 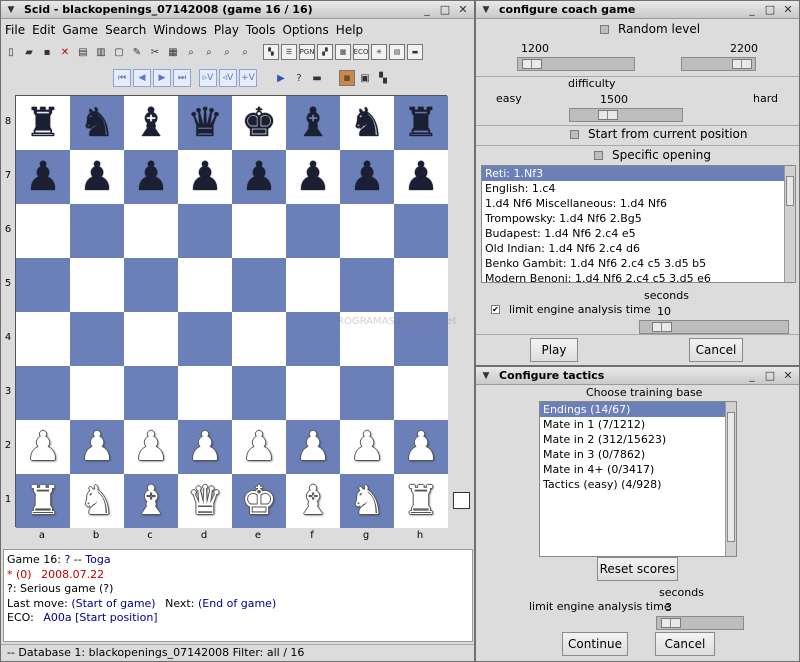 I want to click on opening-item: Old Indian: 1.d4 Nf6 2.c4 d6, so click(x=638, y=248).